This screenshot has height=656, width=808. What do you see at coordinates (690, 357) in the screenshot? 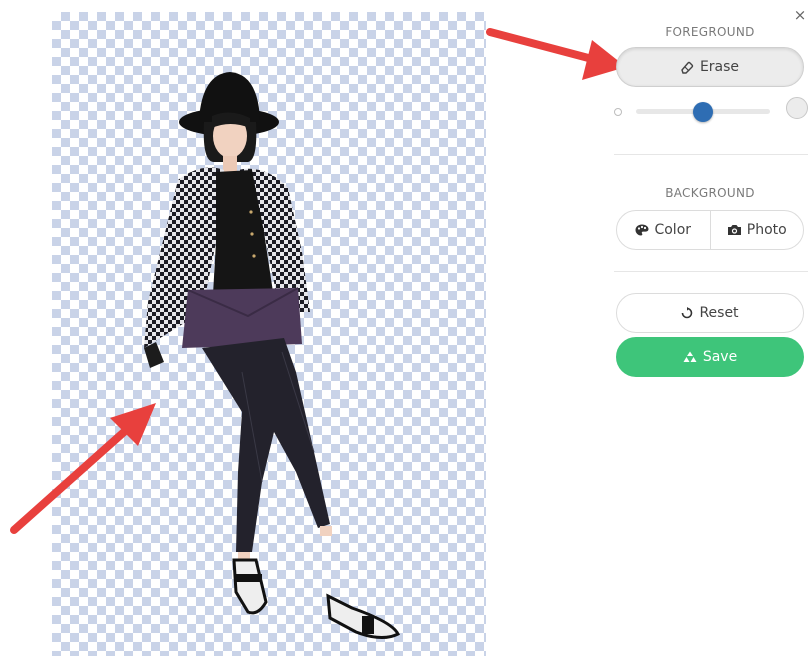
I see `save-icon` at bounding box center [690, 357].